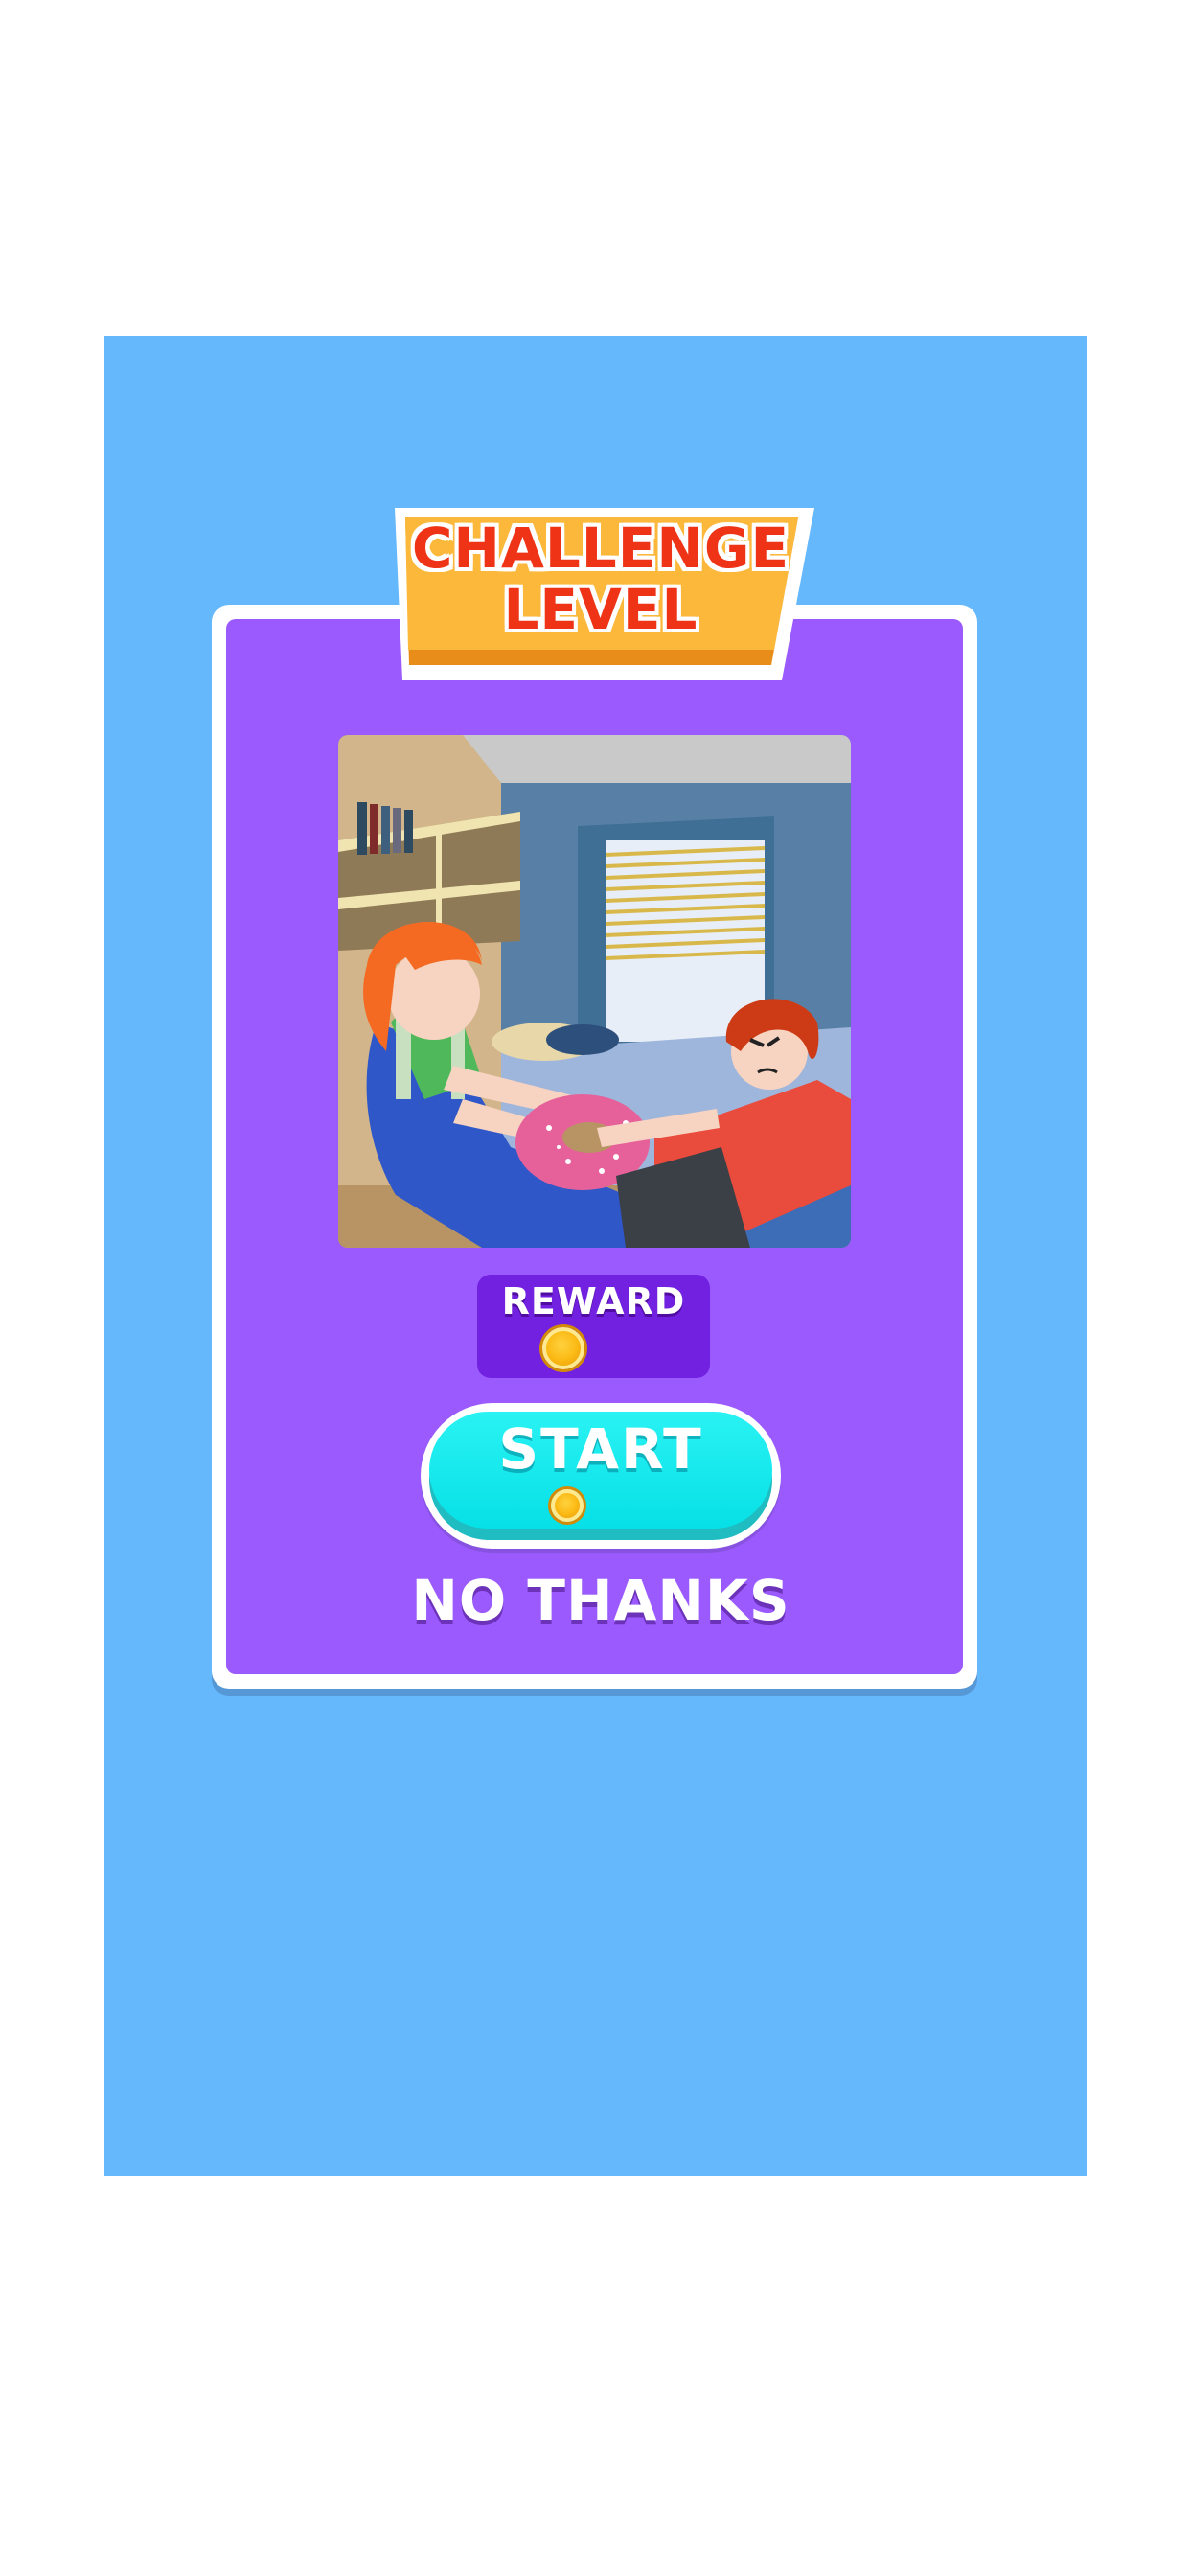 This screenshot has height=2576, width=1190. Describe the element at coordinates (593, 1326) in the screenshot. I see `reward-panel: REWARD` at that location.